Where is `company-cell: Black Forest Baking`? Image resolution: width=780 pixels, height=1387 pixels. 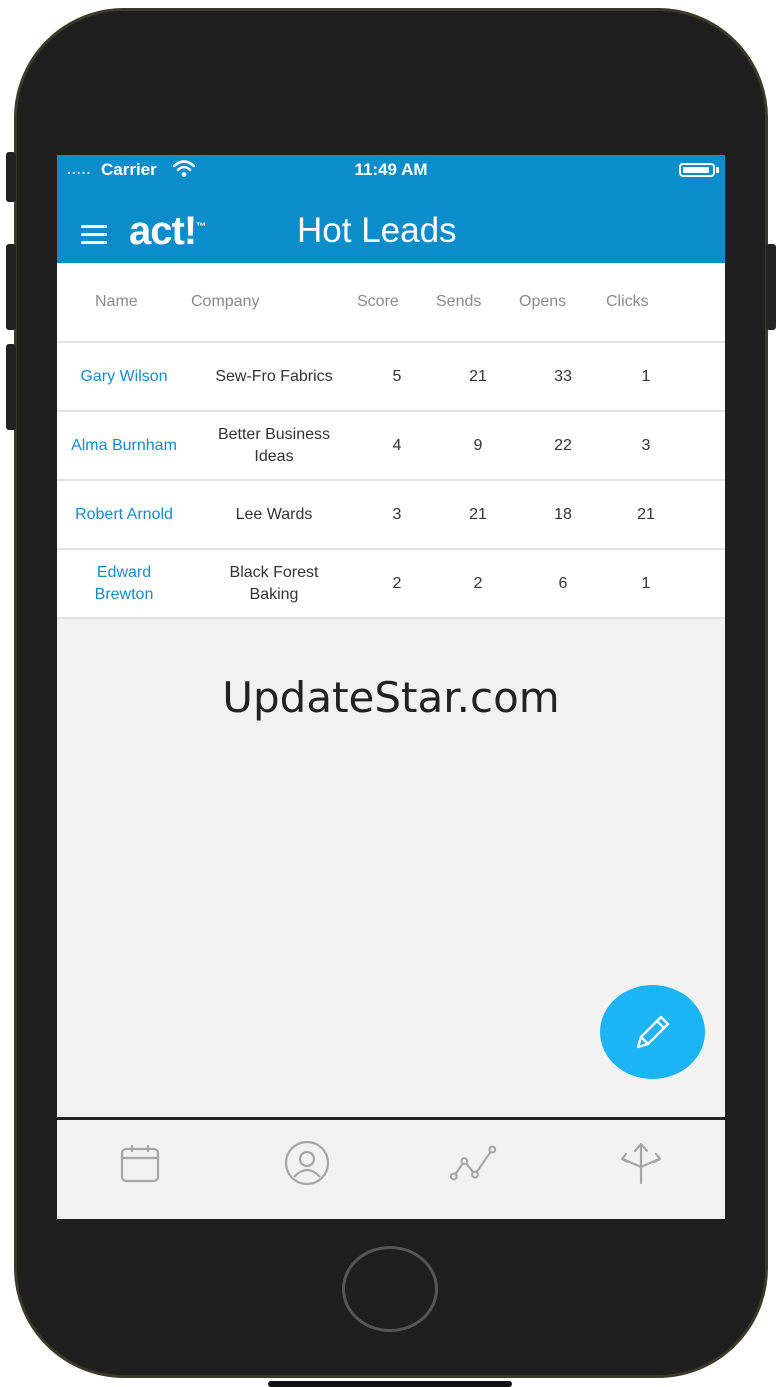
company-cell: Black Forest Baking is located at coordinates (274, 583).